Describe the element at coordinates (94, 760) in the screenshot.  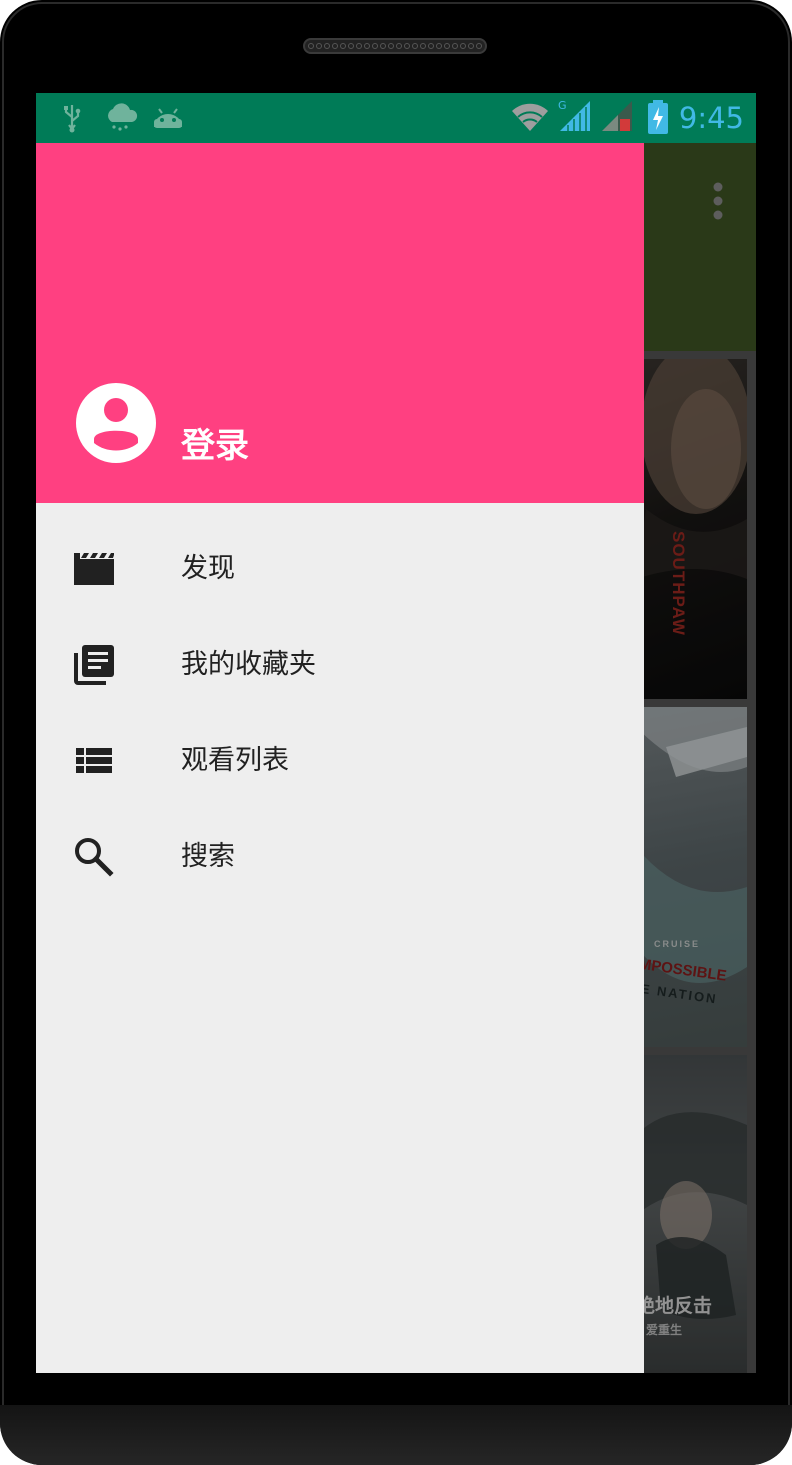
I see `view-list-icon` at that location.